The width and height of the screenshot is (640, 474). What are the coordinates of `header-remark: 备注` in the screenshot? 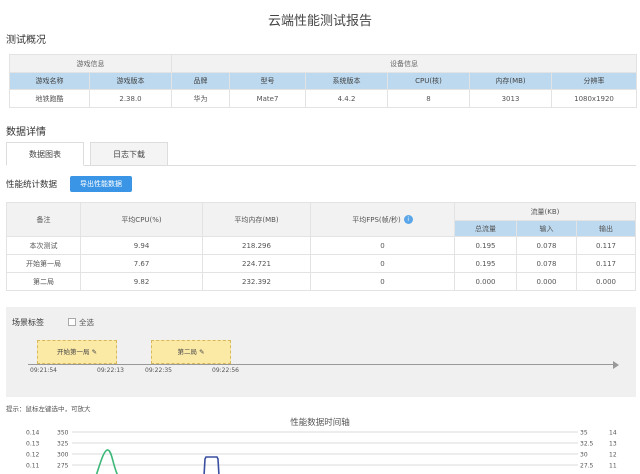 It's located at (43, 219).